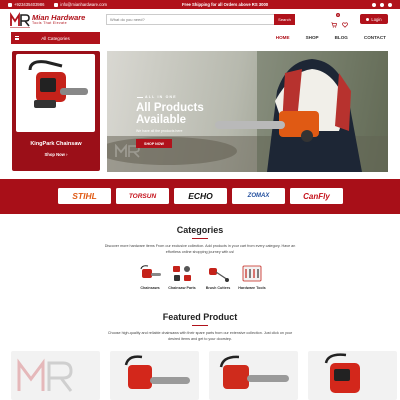  I want to click on featured-side-card: KingPark Chainsaw Shop Now ›, so click(56, 111).